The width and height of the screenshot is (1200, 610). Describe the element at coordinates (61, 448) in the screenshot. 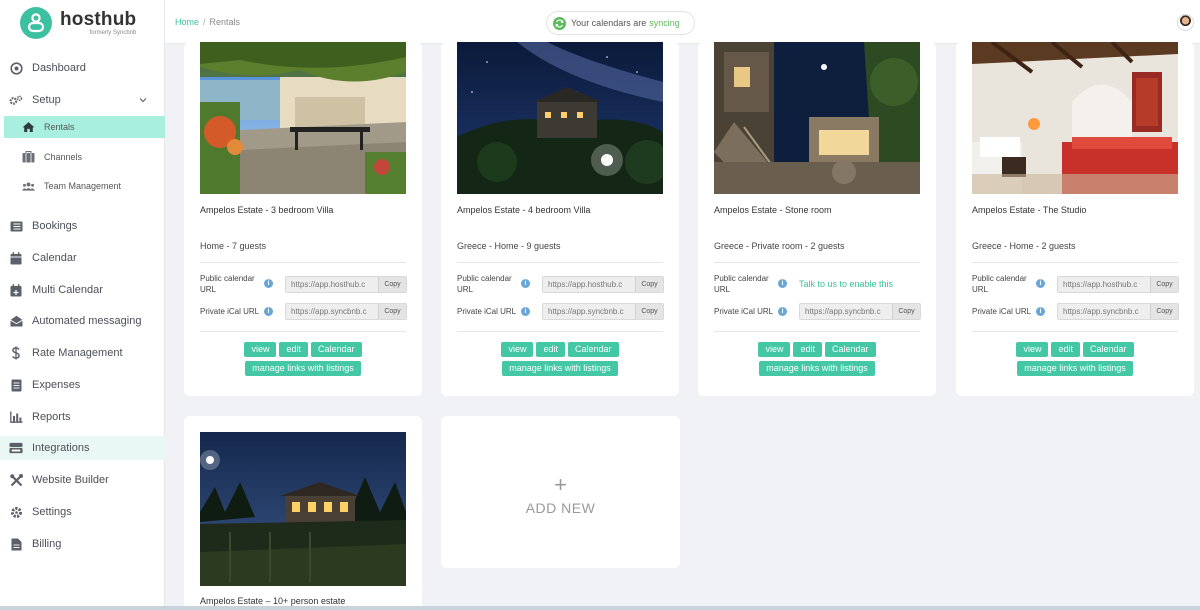

I see `sidebar-item-label: Integrations` at that location.